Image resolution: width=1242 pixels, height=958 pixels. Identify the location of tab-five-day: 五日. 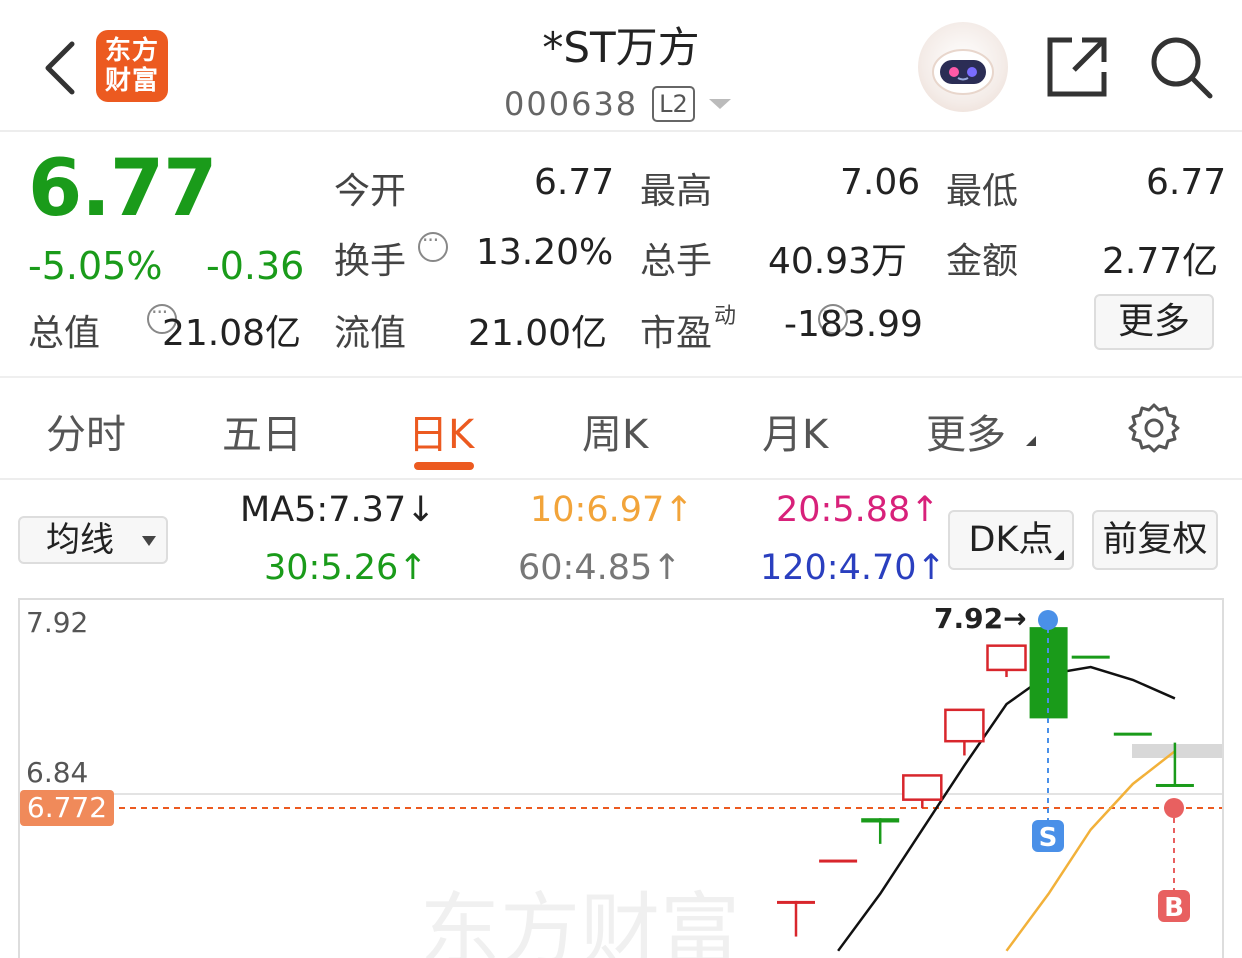
(262, 431).